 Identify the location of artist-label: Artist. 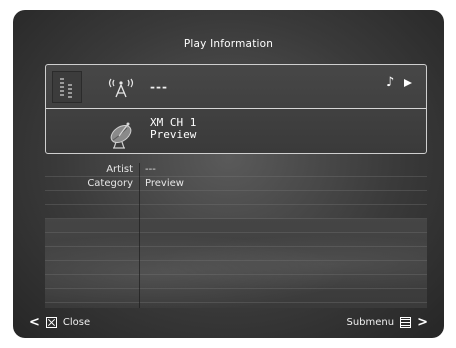
(119, 169).